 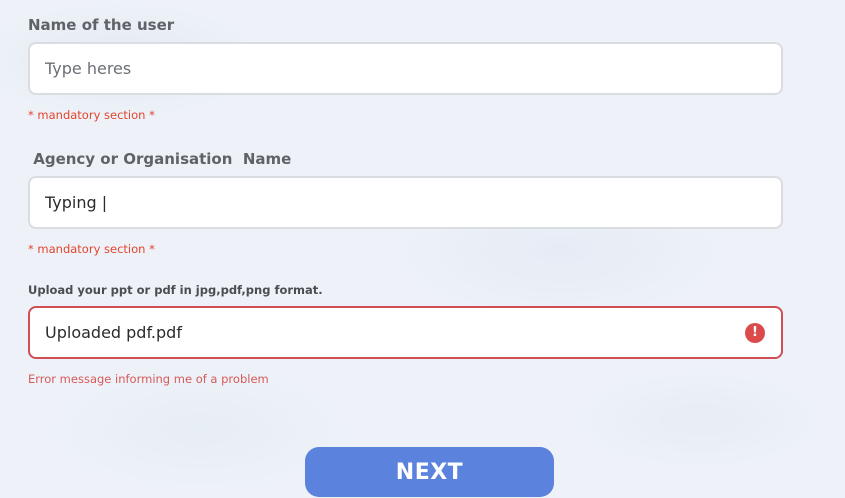 I want to click on exclamation-circle-icon: !, so click(x=755, y=332).